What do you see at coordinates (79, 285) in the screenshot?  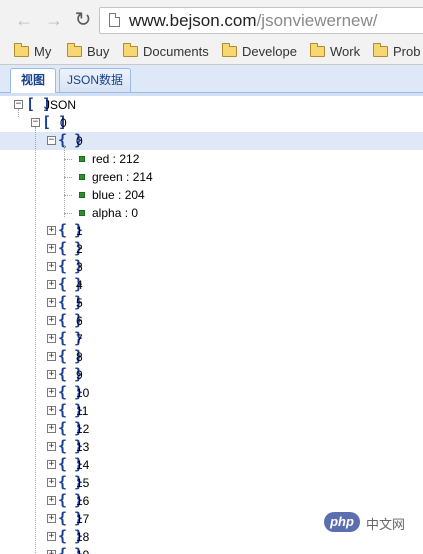 I see `node-label: 4` at bounding box center [79, 285].